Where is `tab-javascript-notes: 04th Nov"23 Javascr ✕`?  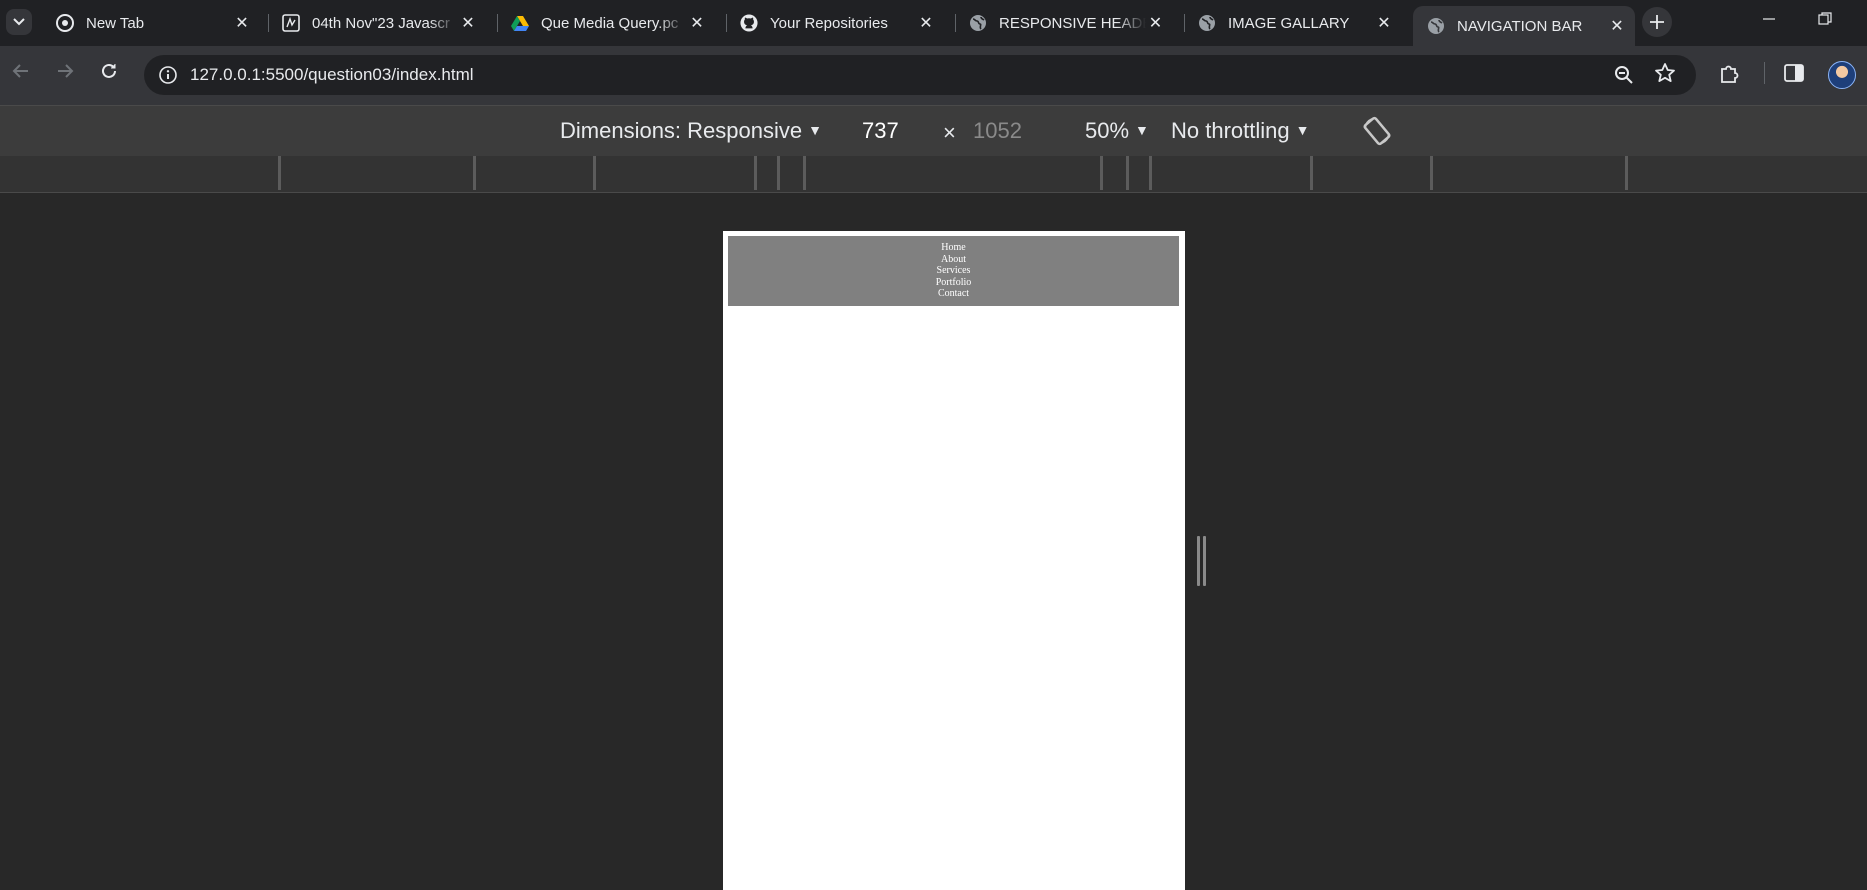
tab-javascript-notes: 04th Nov"23 Javascr ✕ is located at coordinates (377, 23).